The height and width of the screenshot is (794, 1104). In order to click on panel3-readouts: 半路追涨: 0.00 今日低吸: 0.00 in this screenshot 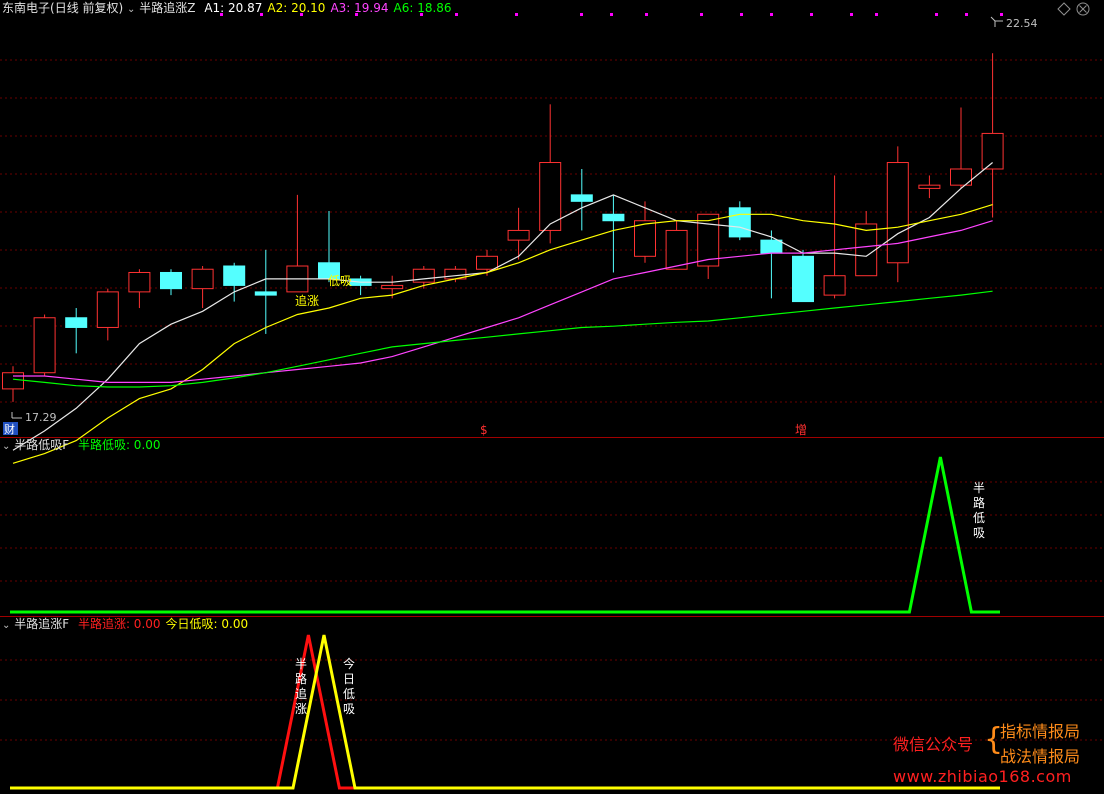, I will do `click(160, 624)`.